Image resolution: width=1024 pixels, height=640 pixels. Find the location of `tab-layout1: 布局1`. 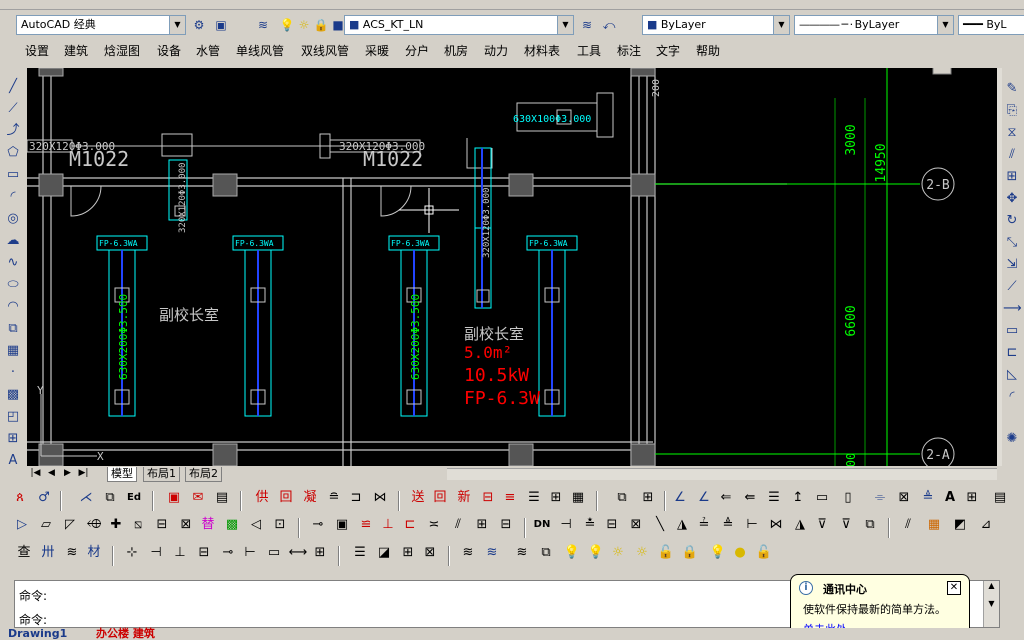

tab-layout1: 布局1 is located at coordinates (161, 474).